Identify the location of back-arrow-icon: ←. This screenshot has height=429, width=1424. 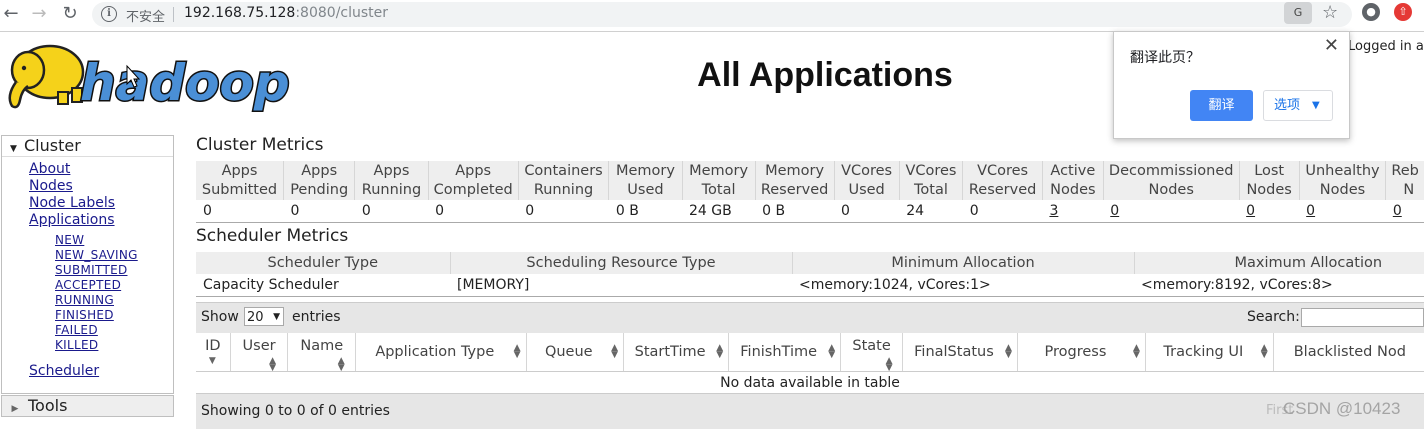
(11, 14).